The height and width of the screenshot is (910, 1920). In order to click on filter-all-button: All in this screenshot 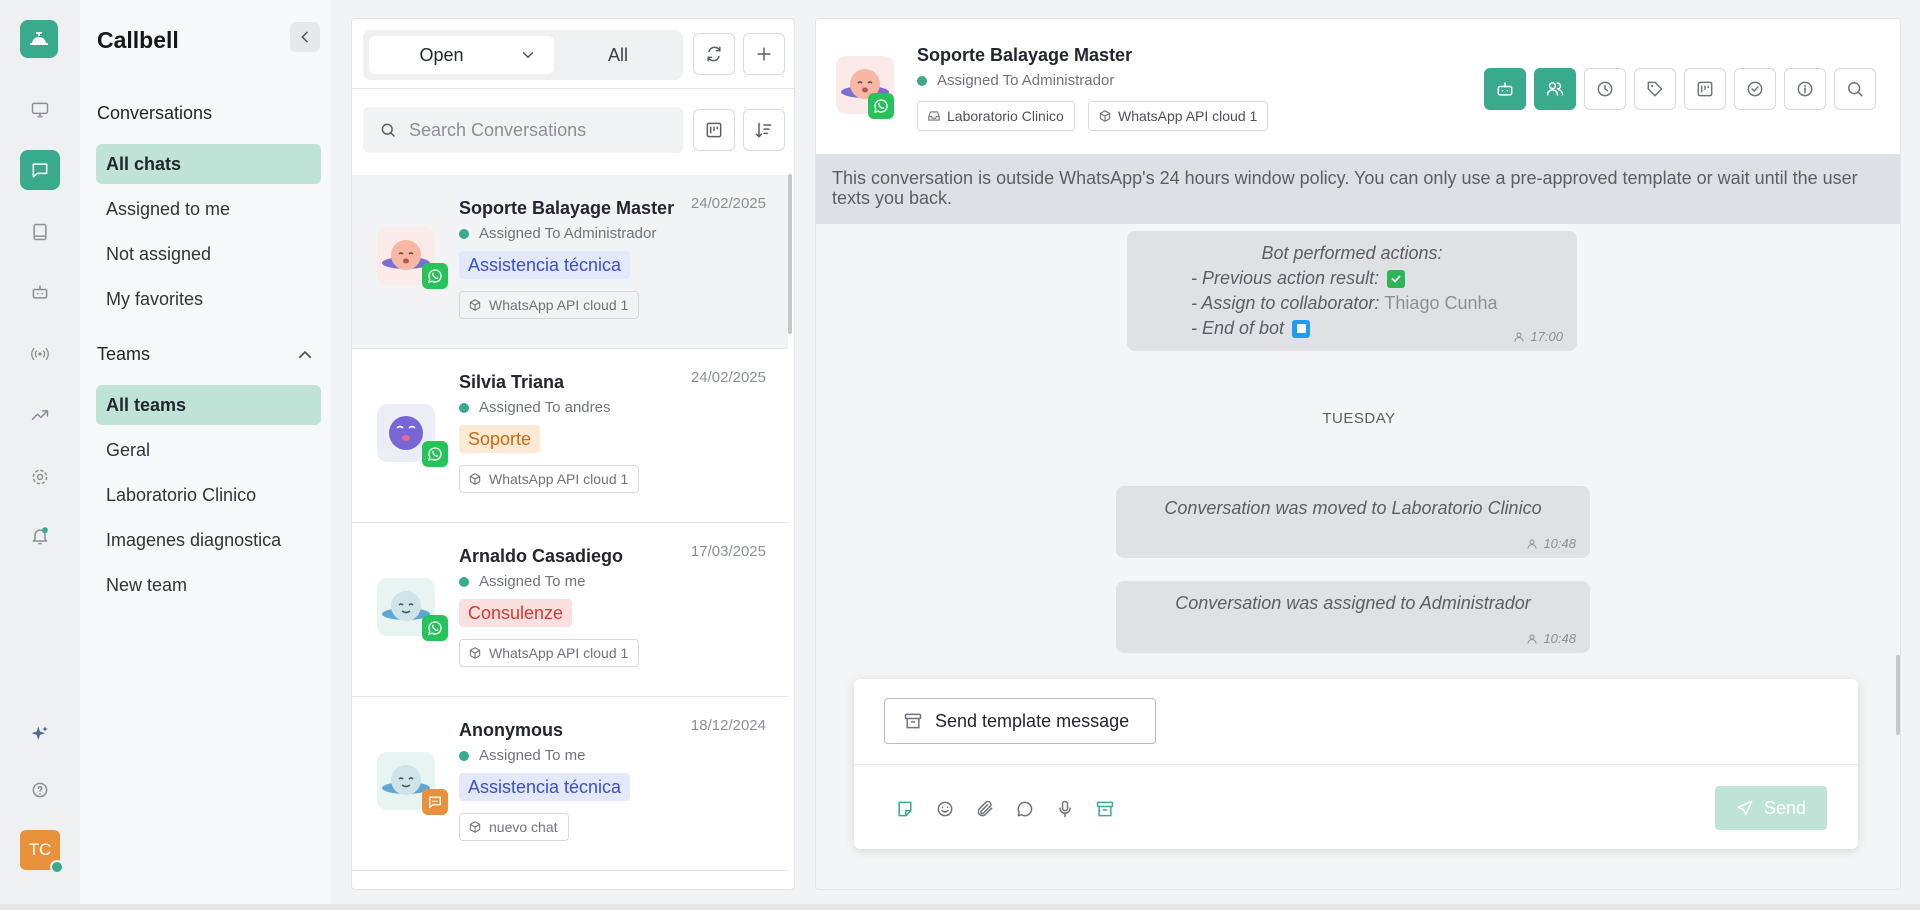, I will do `click(618, 55)`.